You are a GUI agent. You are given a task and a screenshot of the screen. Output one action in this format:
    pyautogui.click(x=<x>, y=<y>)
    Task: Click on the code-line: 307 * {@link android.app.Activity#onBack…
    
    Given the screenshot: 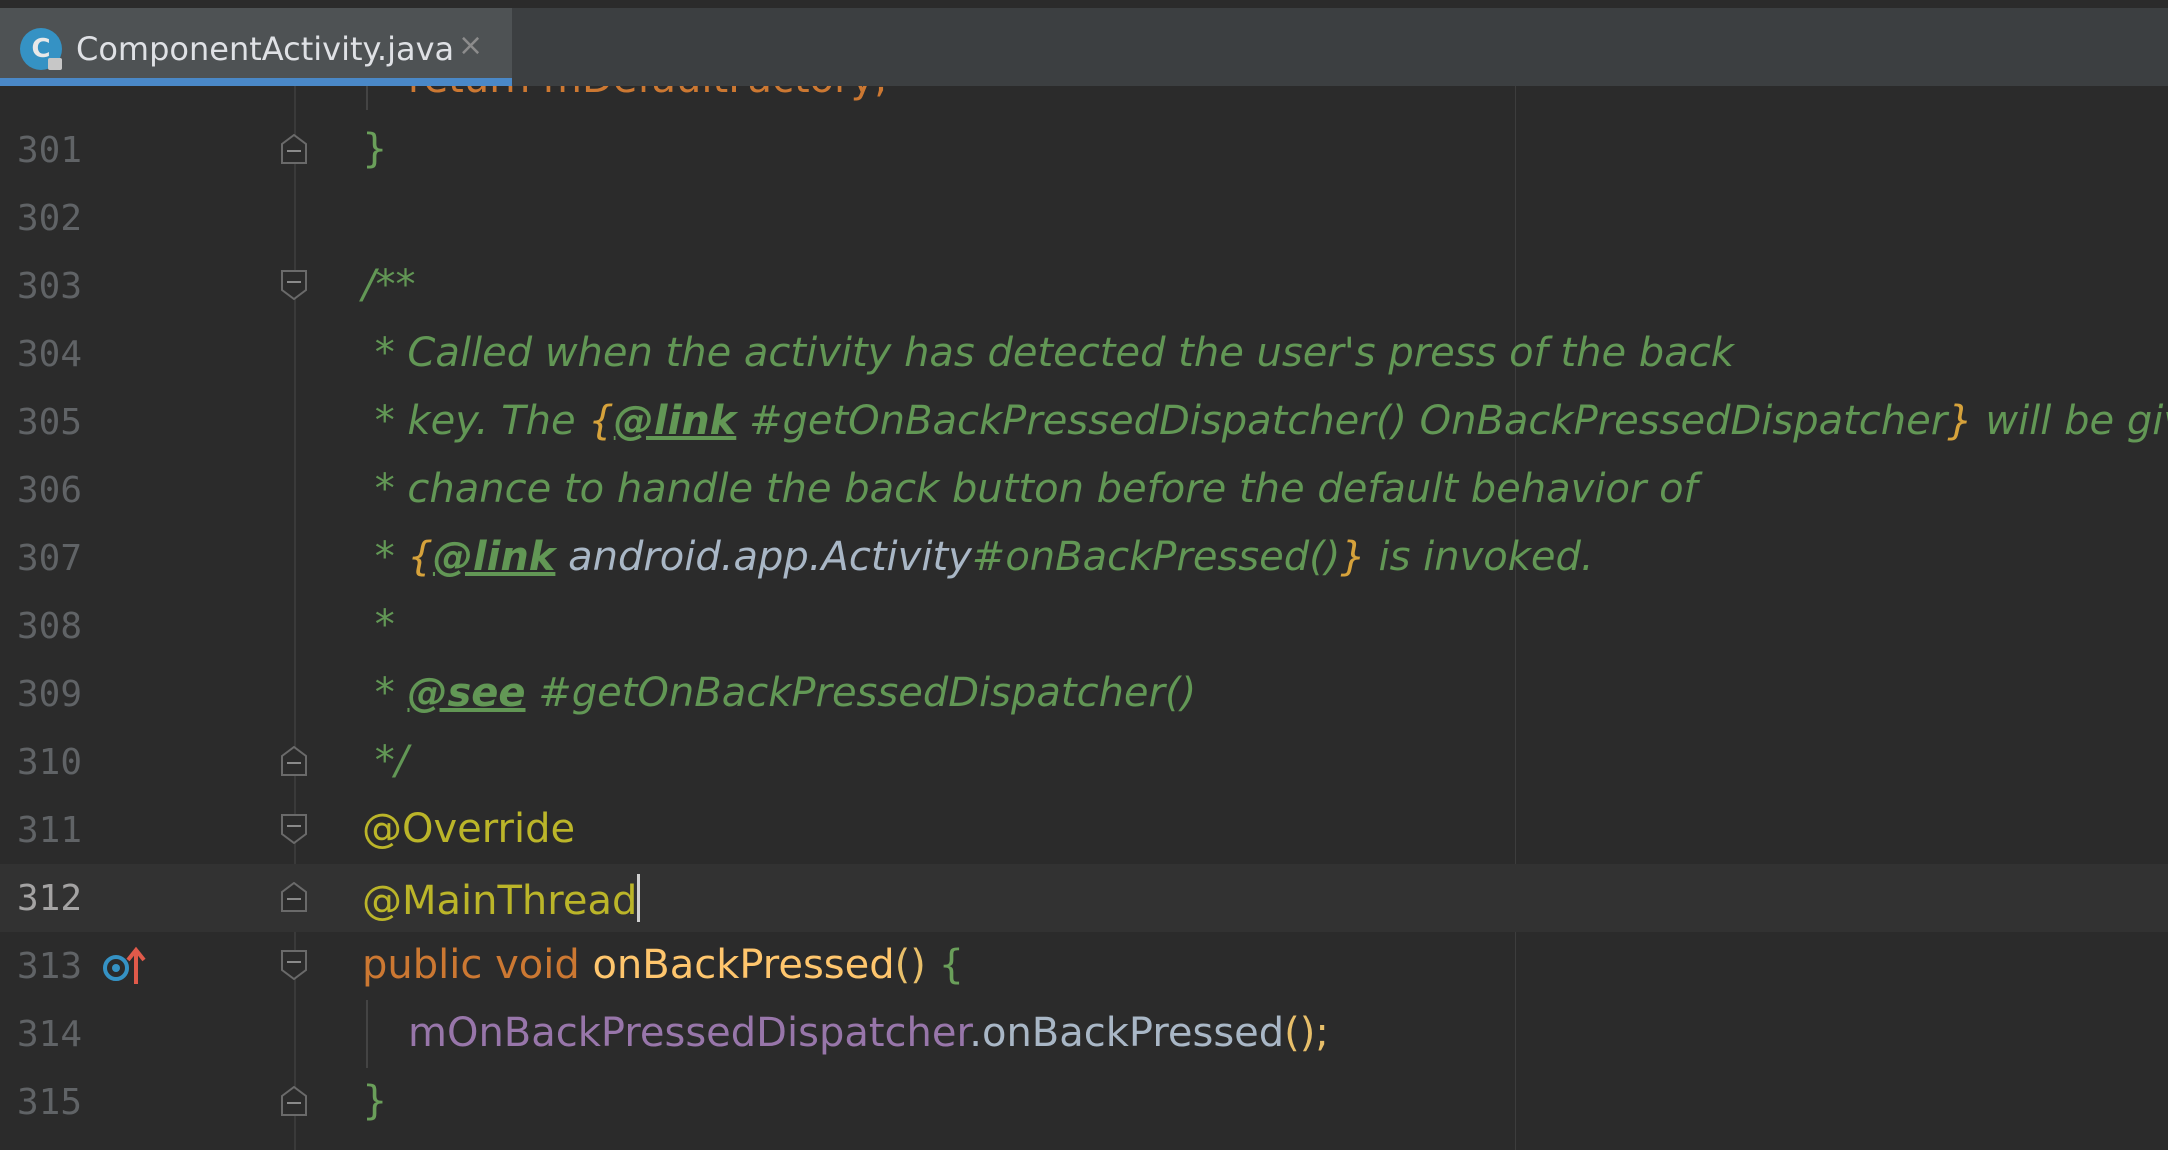 What is the action you would take?
    pyautogui.click(x=1084, y=558)
    